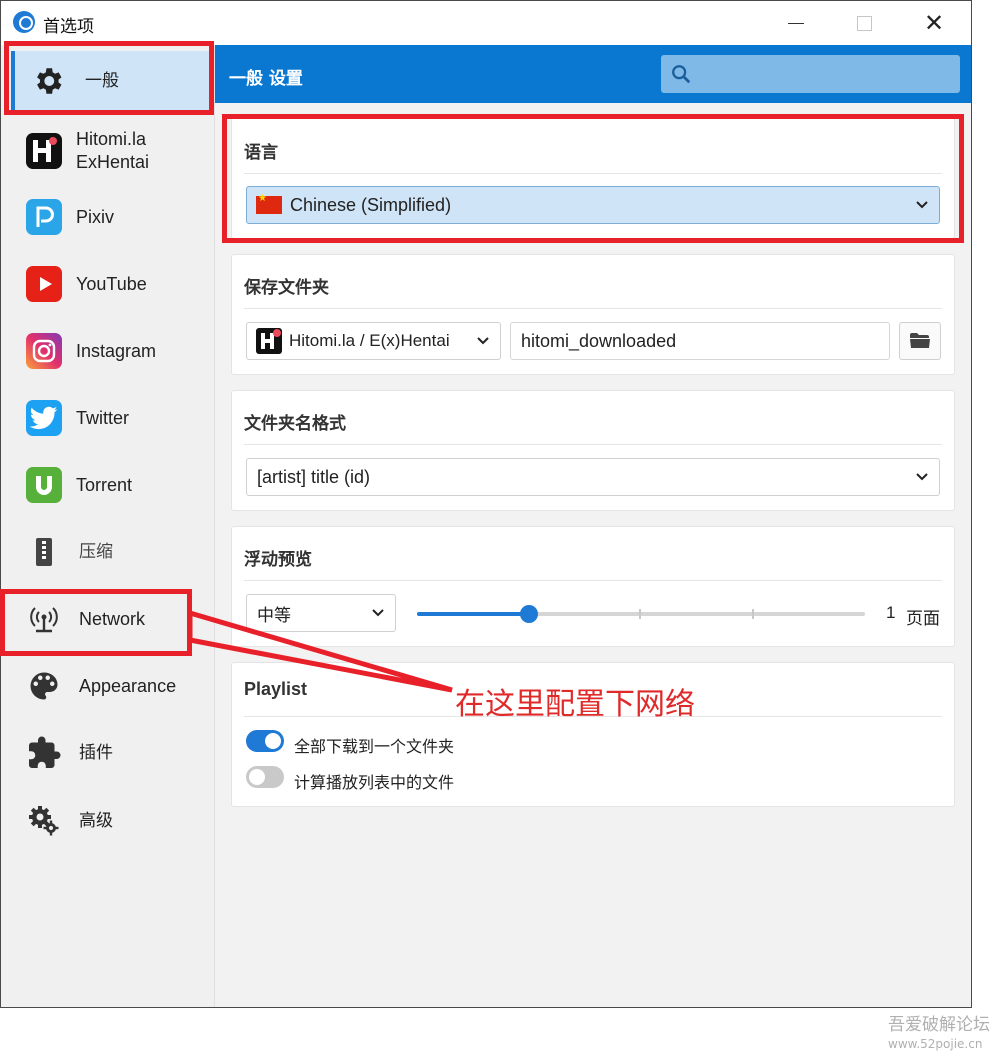  Describe the element at coordinates (575, 704) in the screenshot. I see `annotation-text: 在这里配置下网络` at that location.